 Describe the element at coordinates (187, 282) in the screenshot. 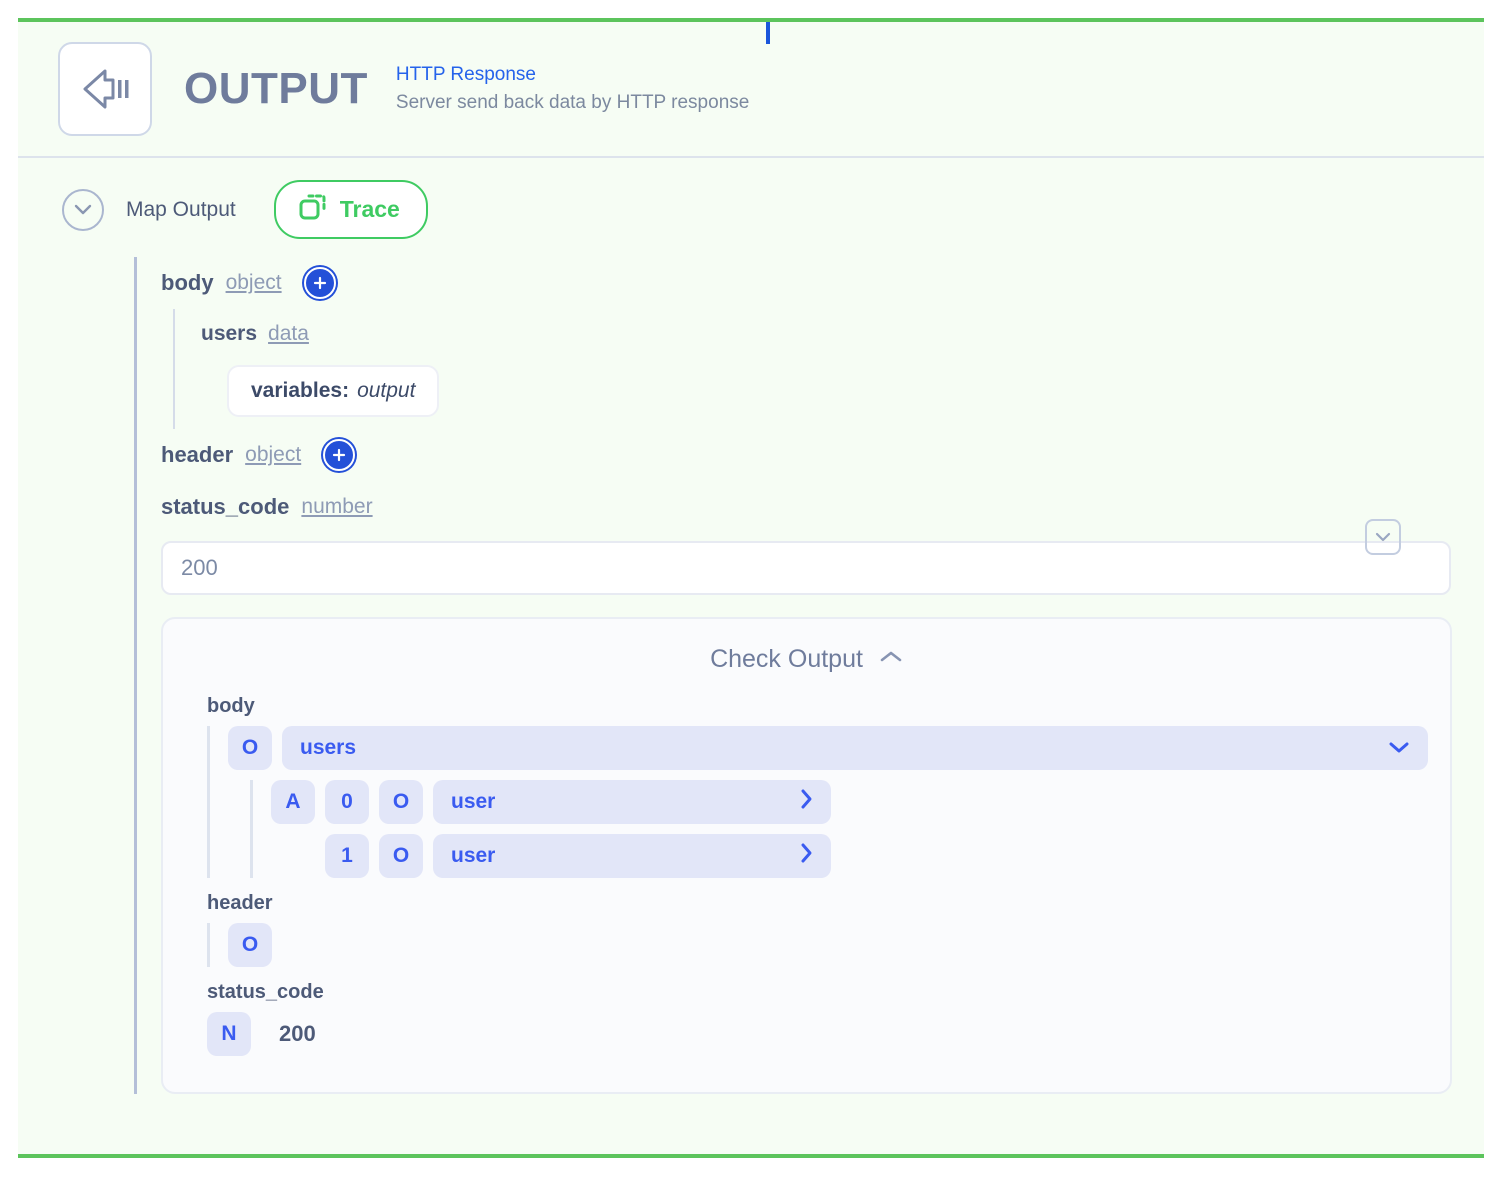

I see `field-name: body` at that location.